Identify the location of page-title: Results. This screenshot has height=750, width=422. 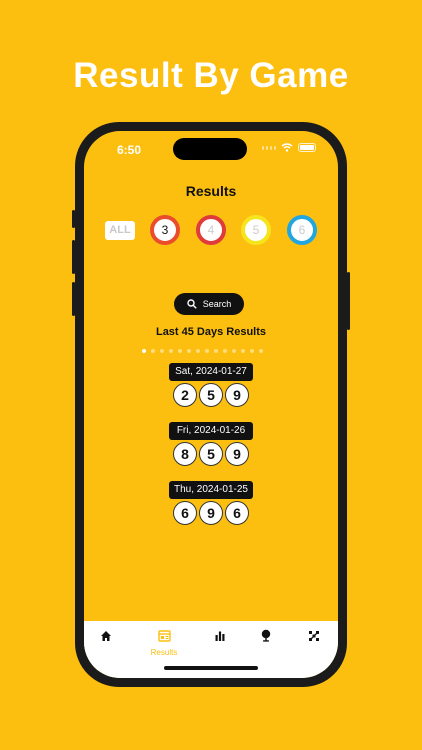
(211, 191).